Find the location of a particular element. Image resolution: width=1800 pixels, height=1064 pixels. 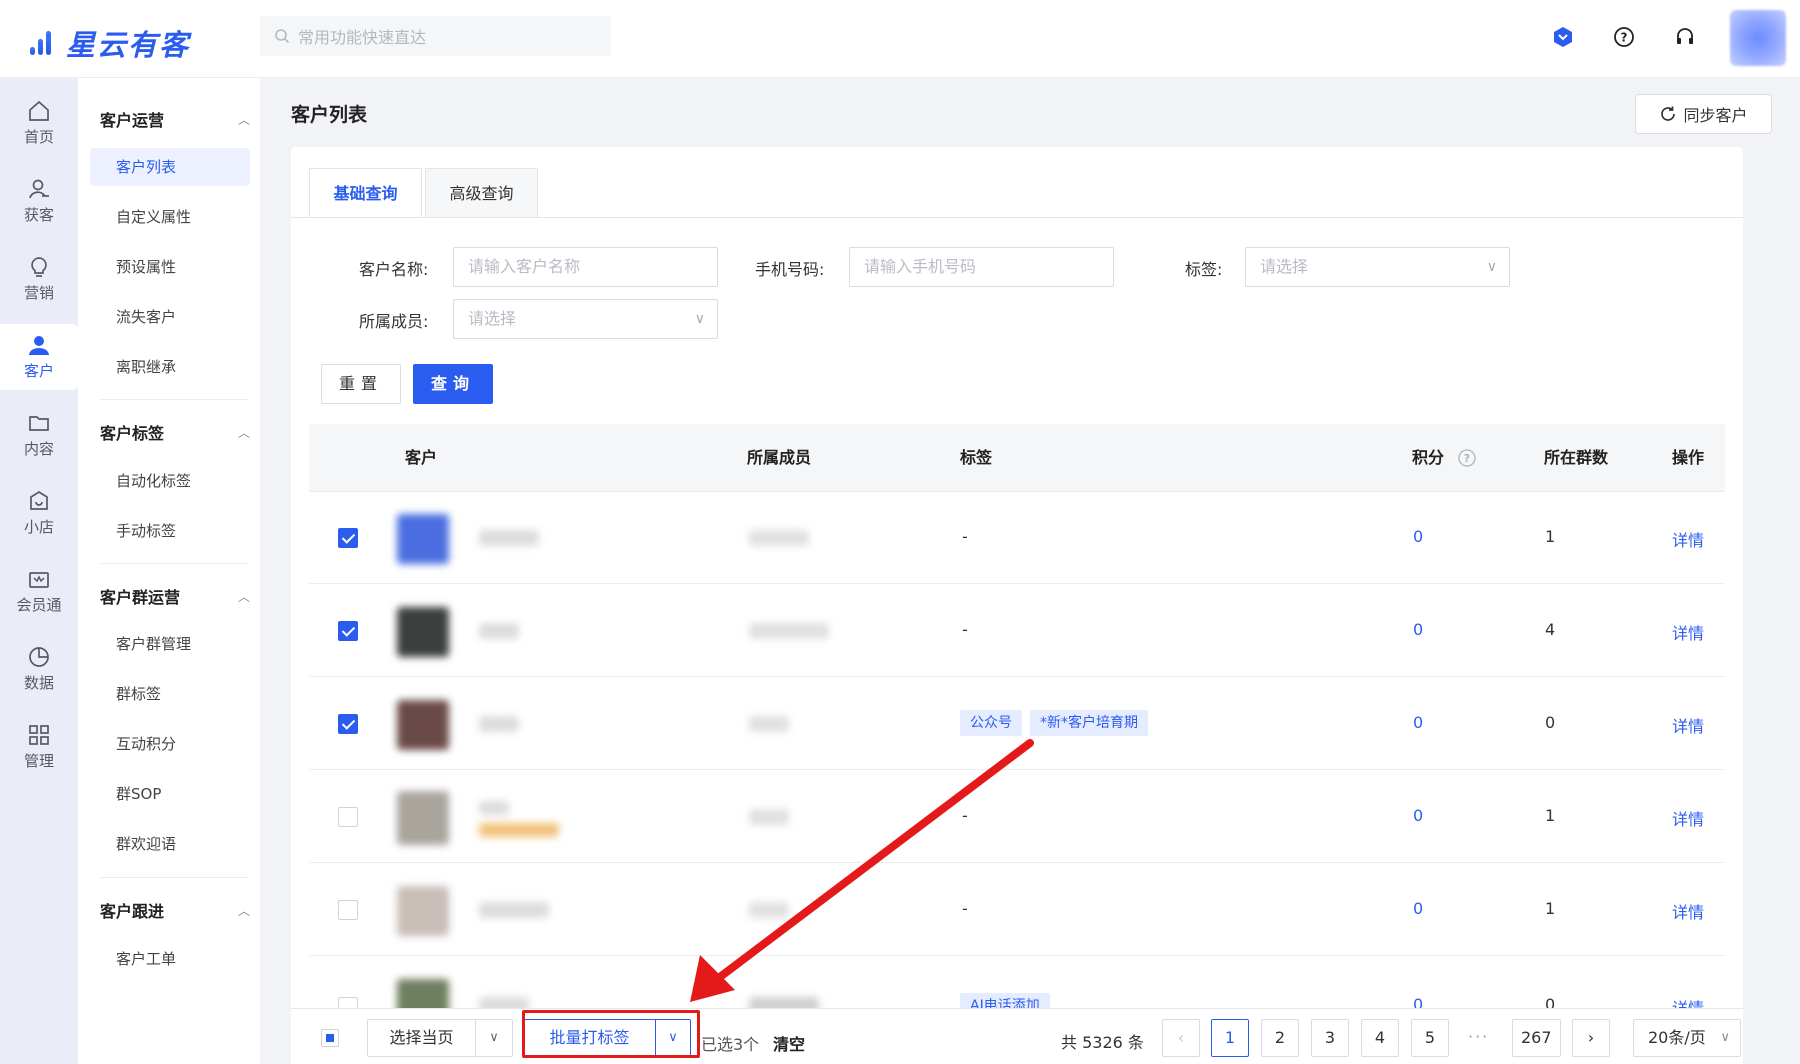

search-input: 常用功能快速直达 is located at coordinates (435, 36).